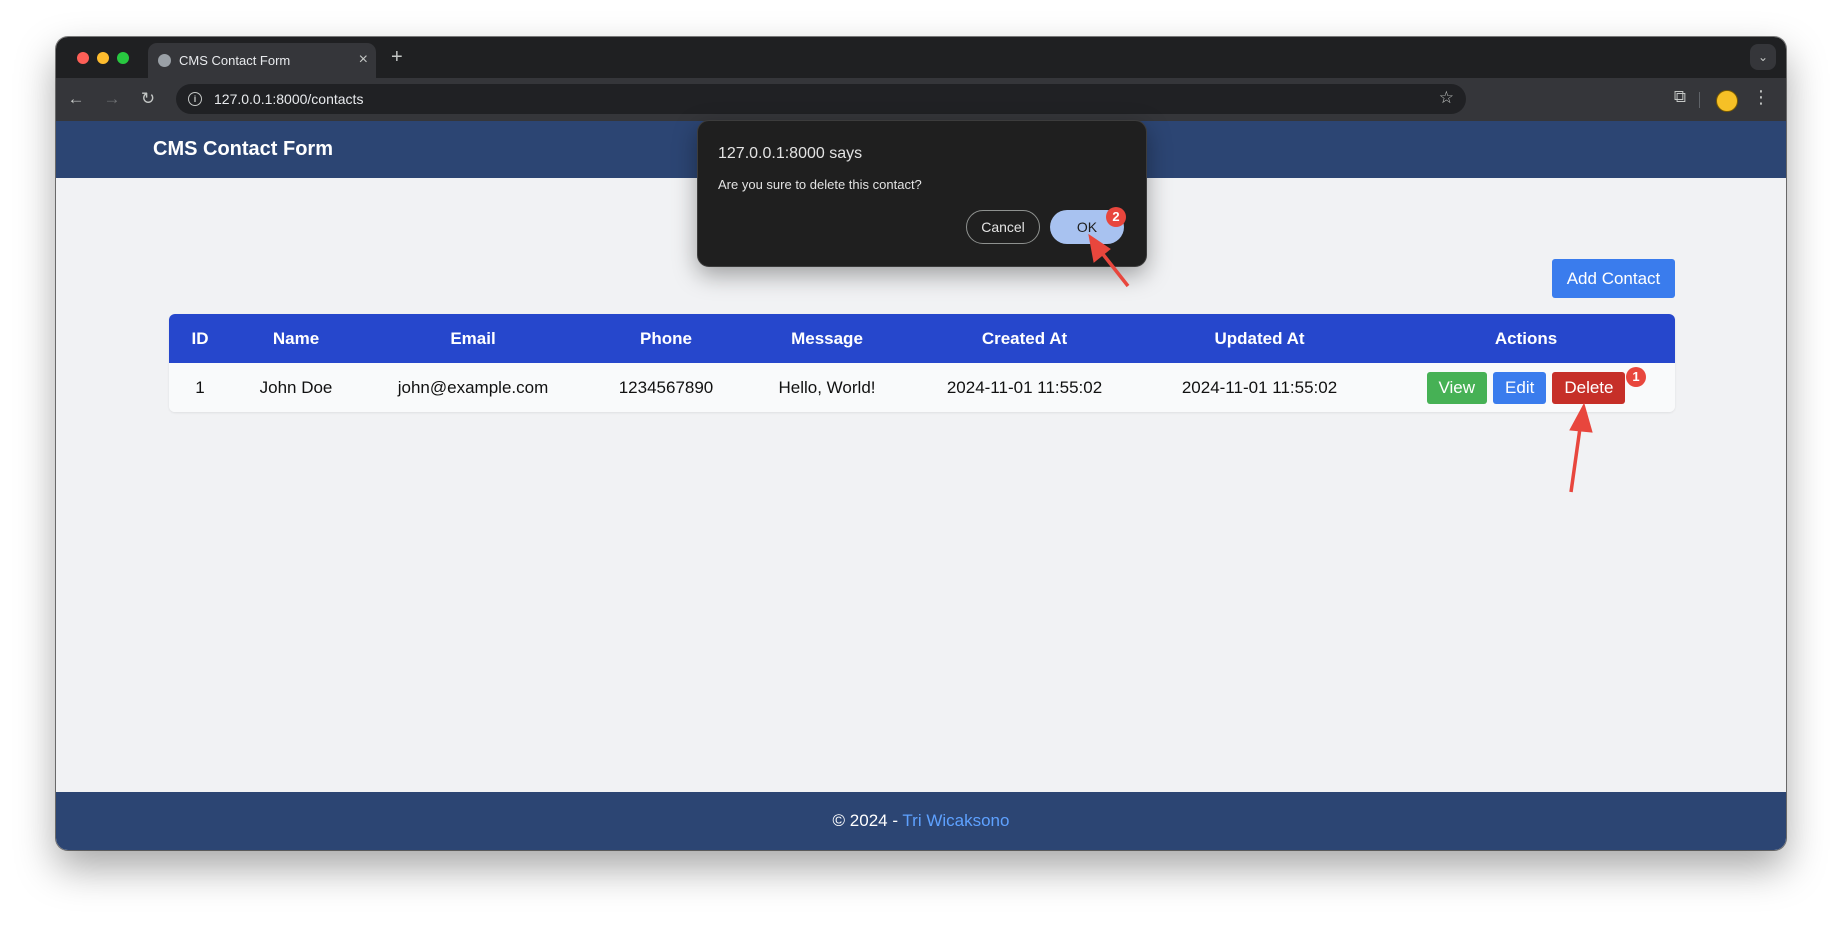 This screenshot has width=1842, height=925. What do you see at coordinates (200, 387) in the screenshot?
I see `cell-id: 1` at bounding box center [200, 387].